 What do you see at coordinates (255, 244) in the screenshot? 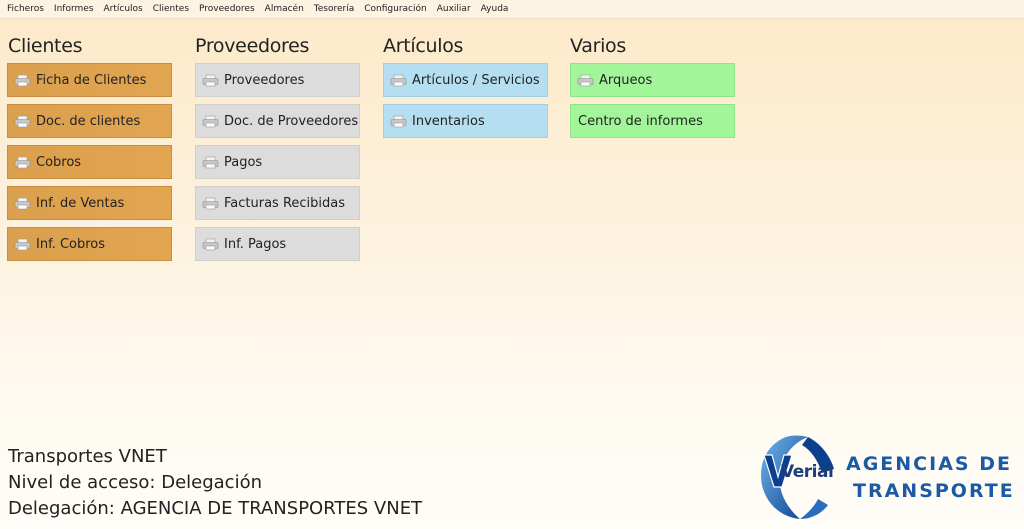
I see `tile-label: Inf. Pagos` at bounding box center [255, 244].